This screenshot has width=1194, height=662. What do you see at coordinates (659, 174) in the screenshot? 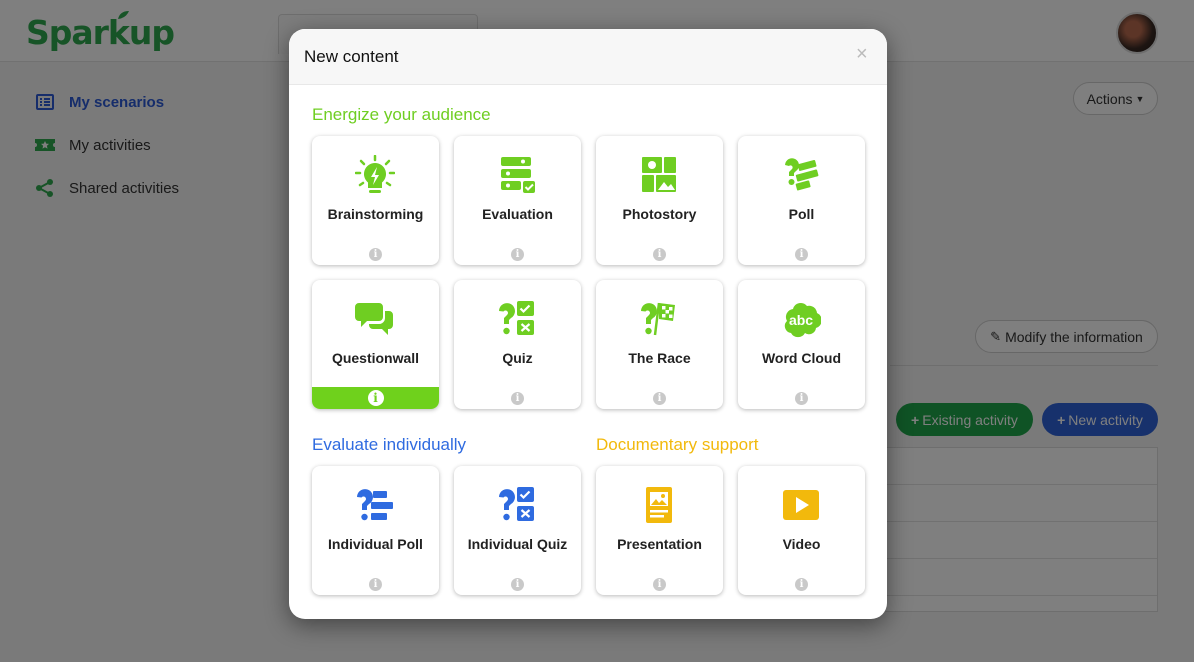
I see `photostory-icon` at bounding box center [659, 174].